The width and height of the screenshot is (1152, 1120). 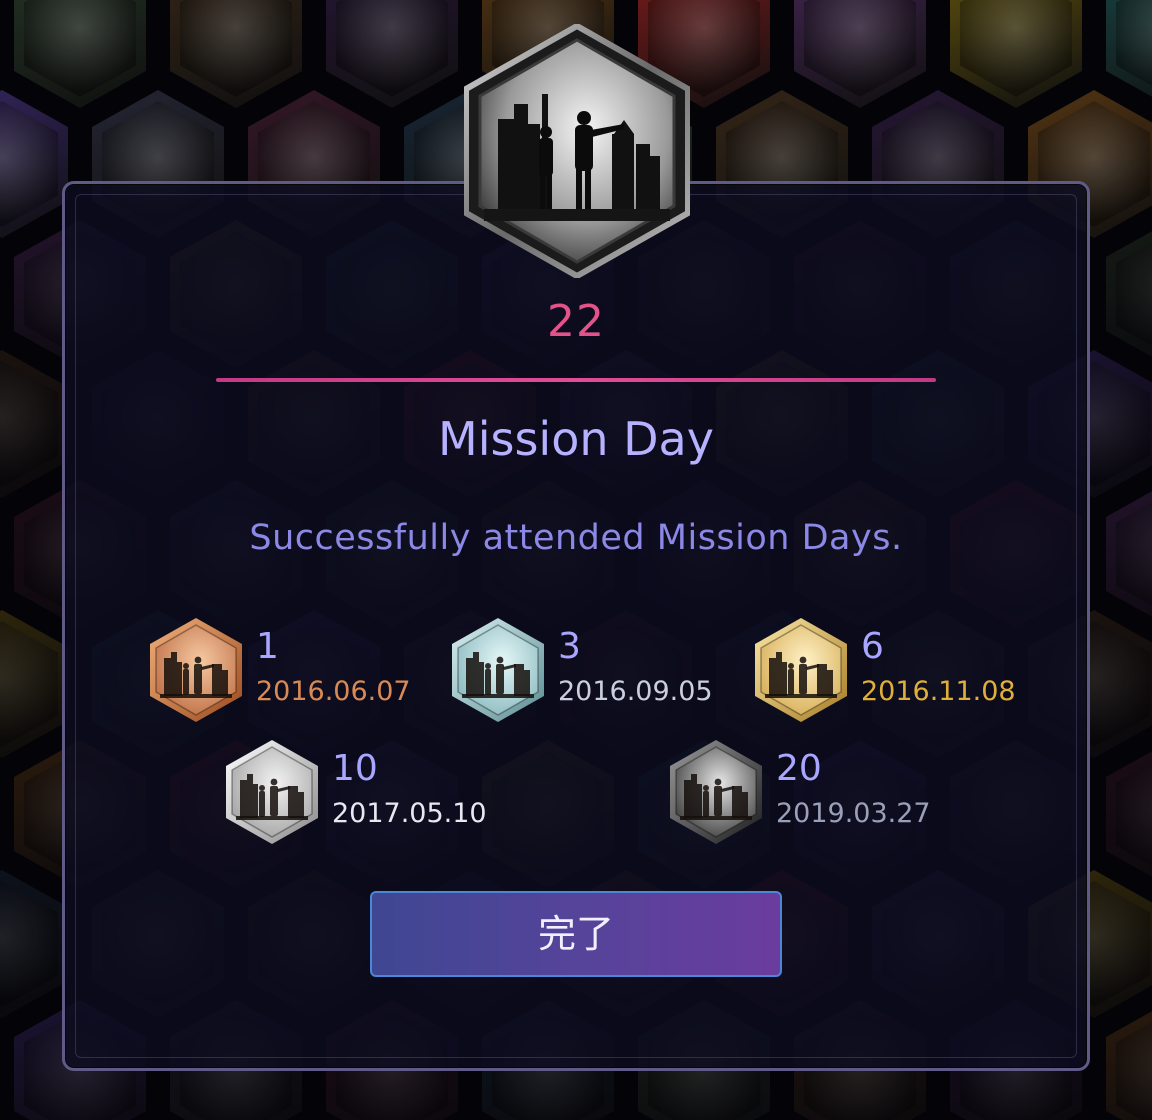 I want to click on tier-date: 2016.11.08, so click(x=938, y=691).